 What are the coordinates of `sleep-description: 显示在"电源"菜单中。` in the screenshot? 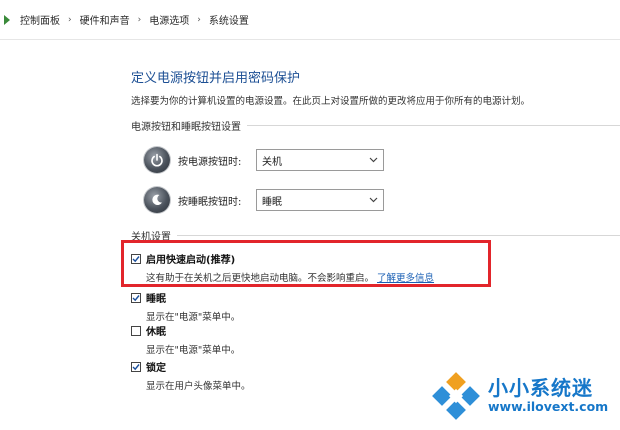 It's located at (193, 317).